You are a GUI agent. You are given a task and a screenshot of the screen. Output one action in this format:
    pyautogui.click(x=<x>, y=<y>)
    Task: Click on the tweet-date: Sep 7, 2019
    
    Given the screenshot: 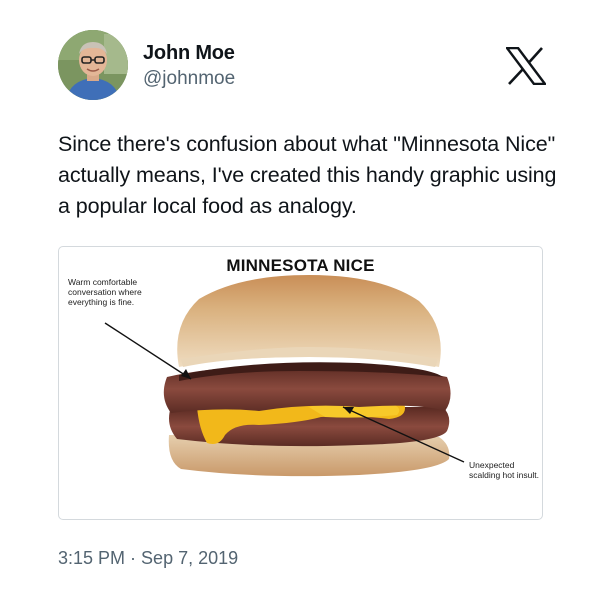 What is the action you would take?
    pyautogui.click(x=190, y=558)
    